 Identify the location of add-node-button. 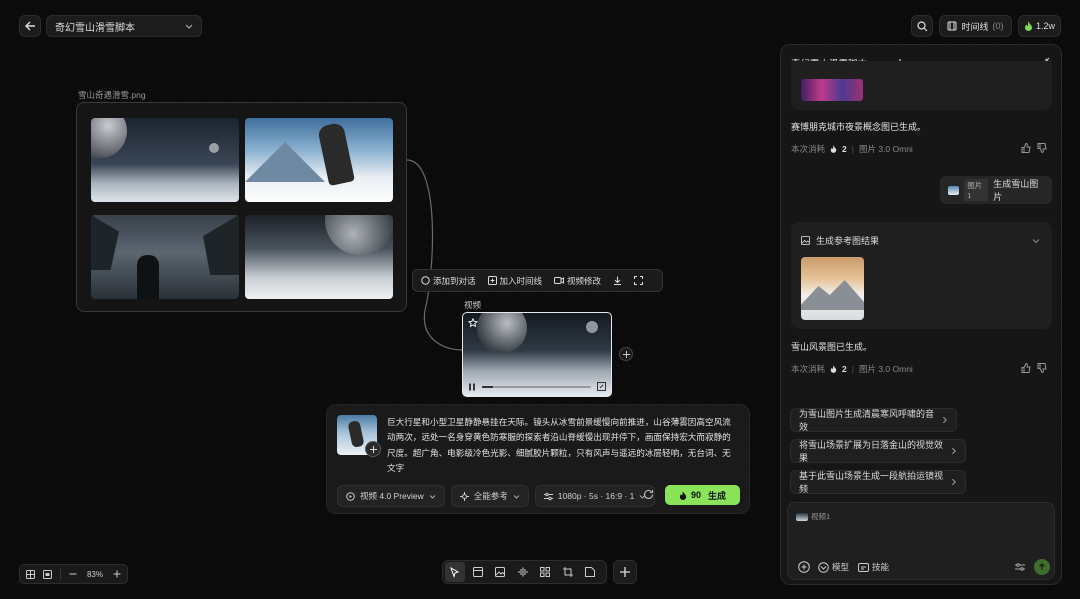
(626, 354).